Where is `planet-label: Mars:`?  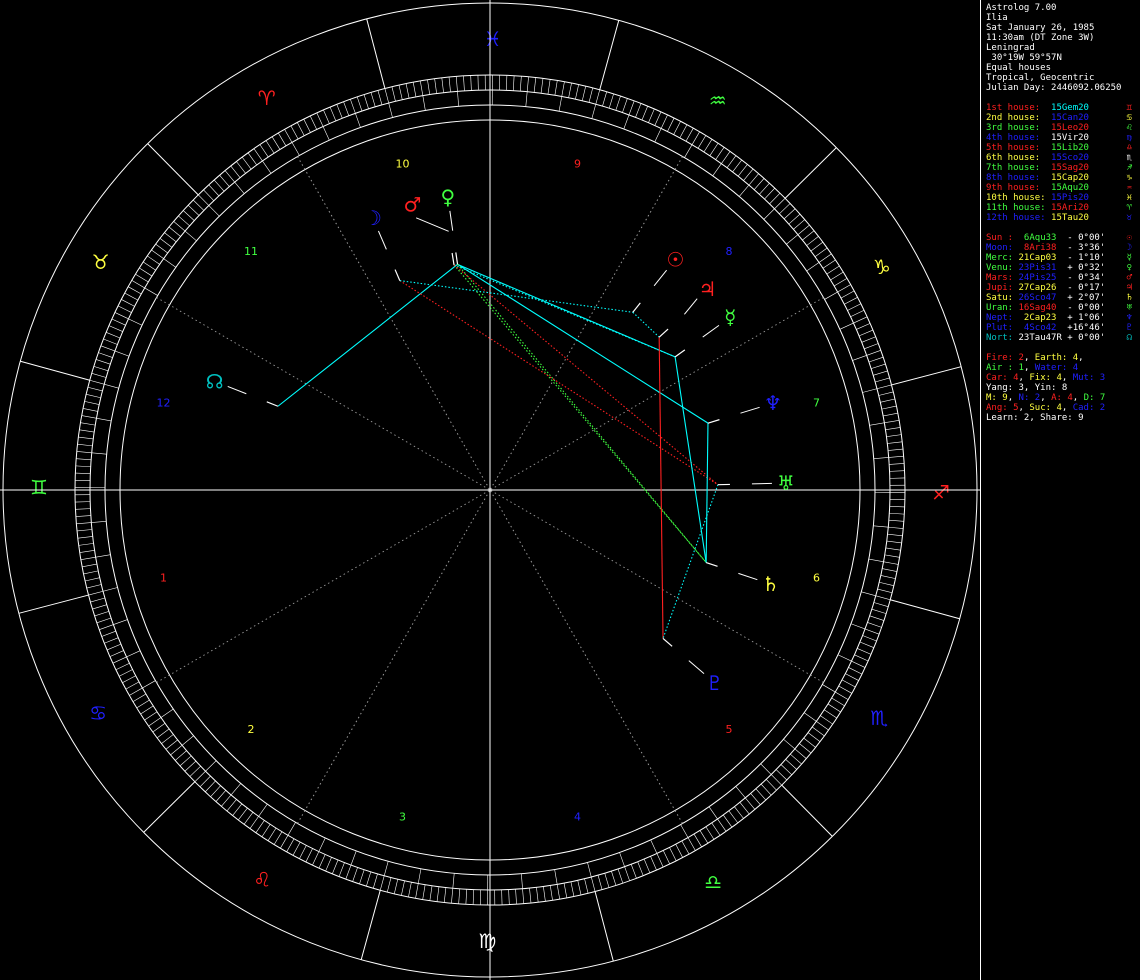
planet-label: Mars: is located at coordinates (1002, 278).